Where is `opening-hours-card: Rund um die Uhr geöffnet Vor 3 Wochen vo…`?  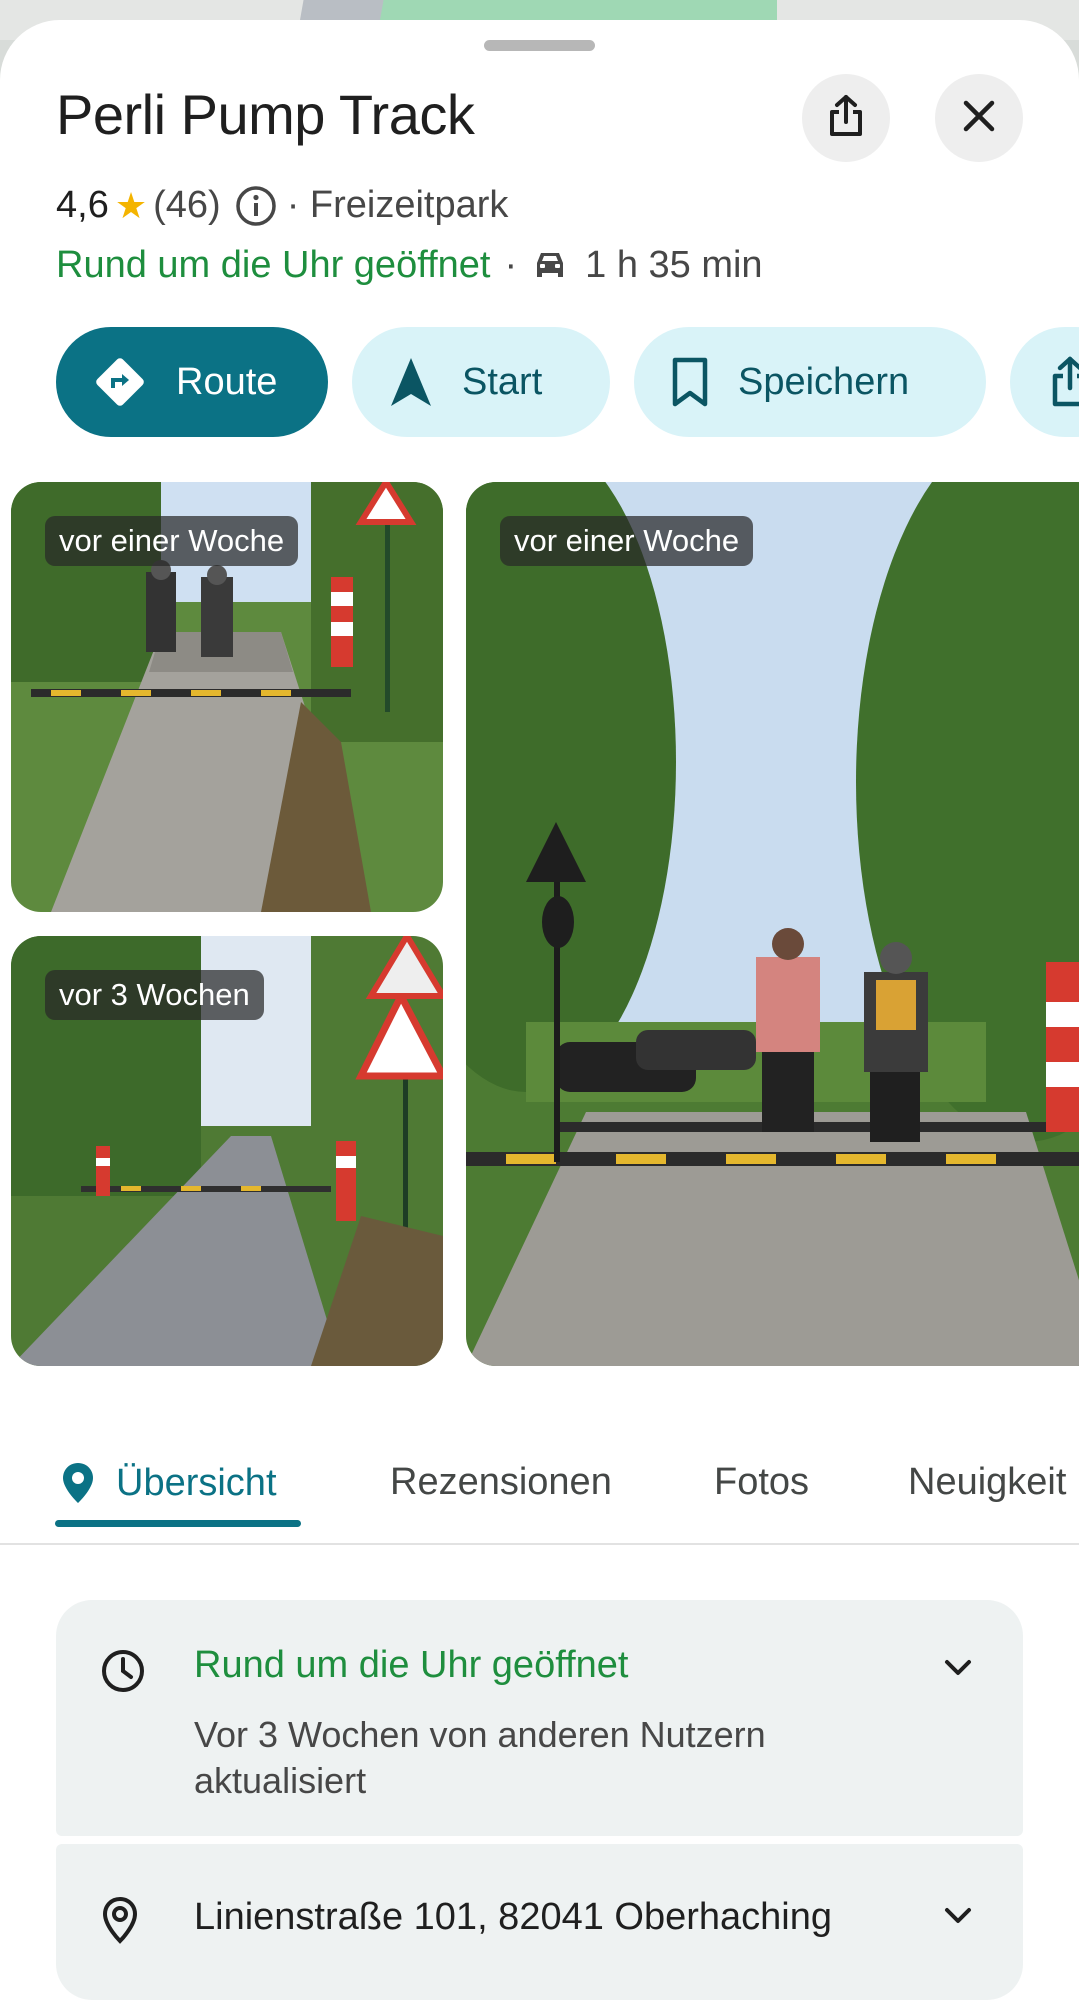
opening-hours-card: Rund um die Uhr geöffnet Vor 3 Wochen vo… is located at coordinates (539, 1718).